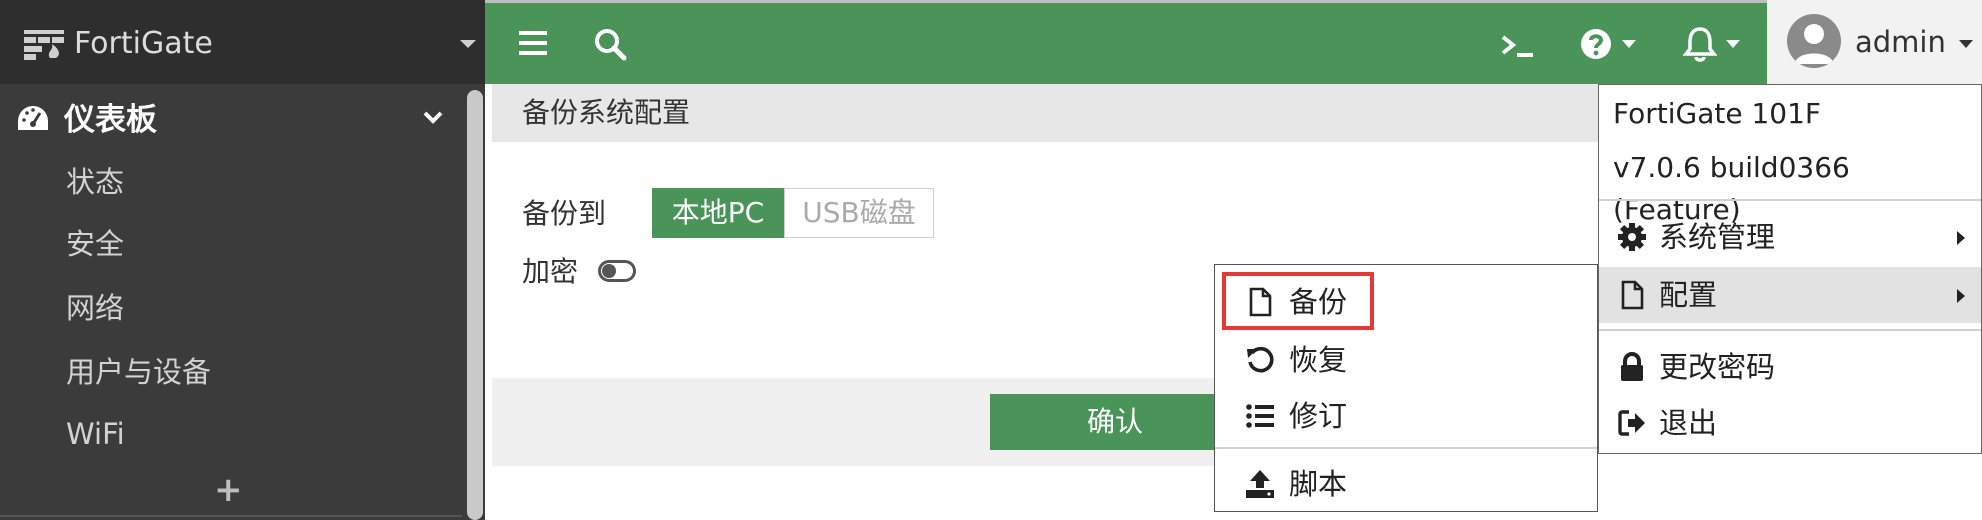  What do you see at coordinates (564, 213) in the screenshot?
I see `backup-to-label: 备份到` at bounding box center [564, 213].